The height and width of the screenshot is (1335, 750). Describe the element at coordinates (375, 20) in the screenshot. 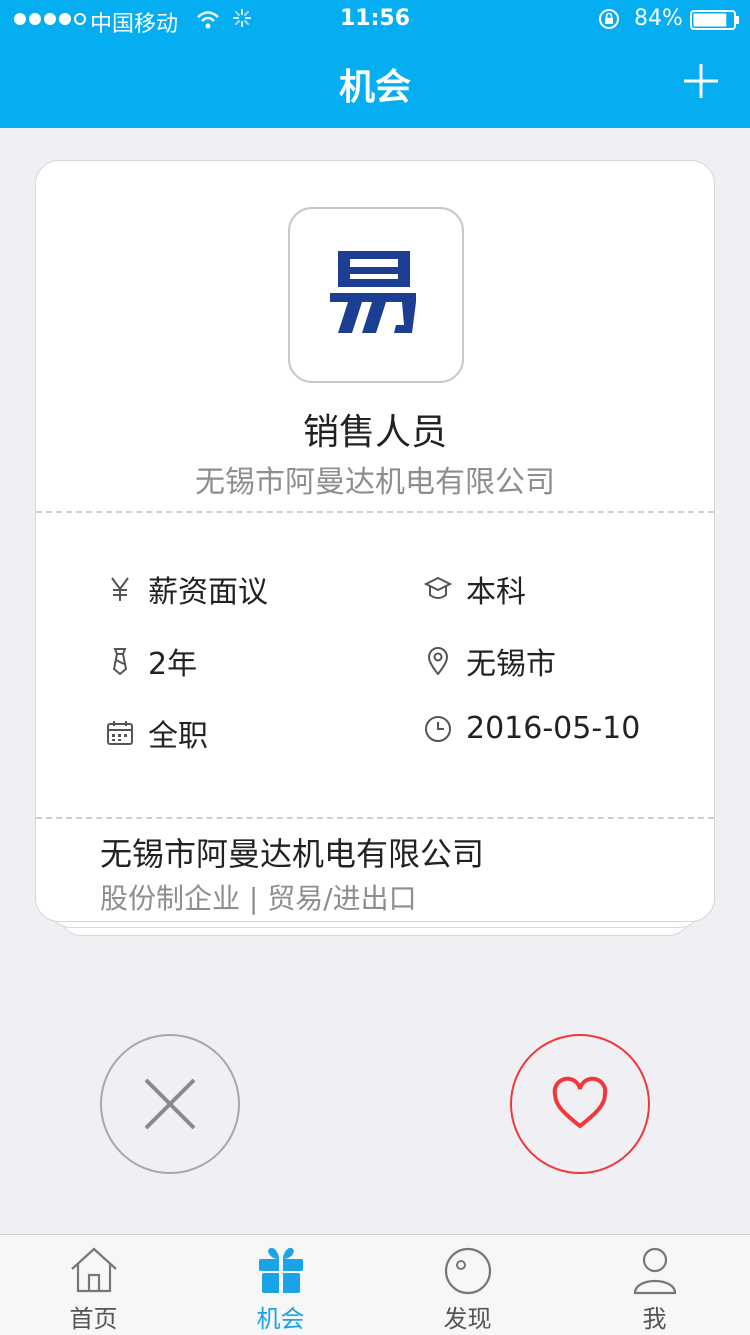

I see `status-bar: 中国移动 11:56 84%` at that location.